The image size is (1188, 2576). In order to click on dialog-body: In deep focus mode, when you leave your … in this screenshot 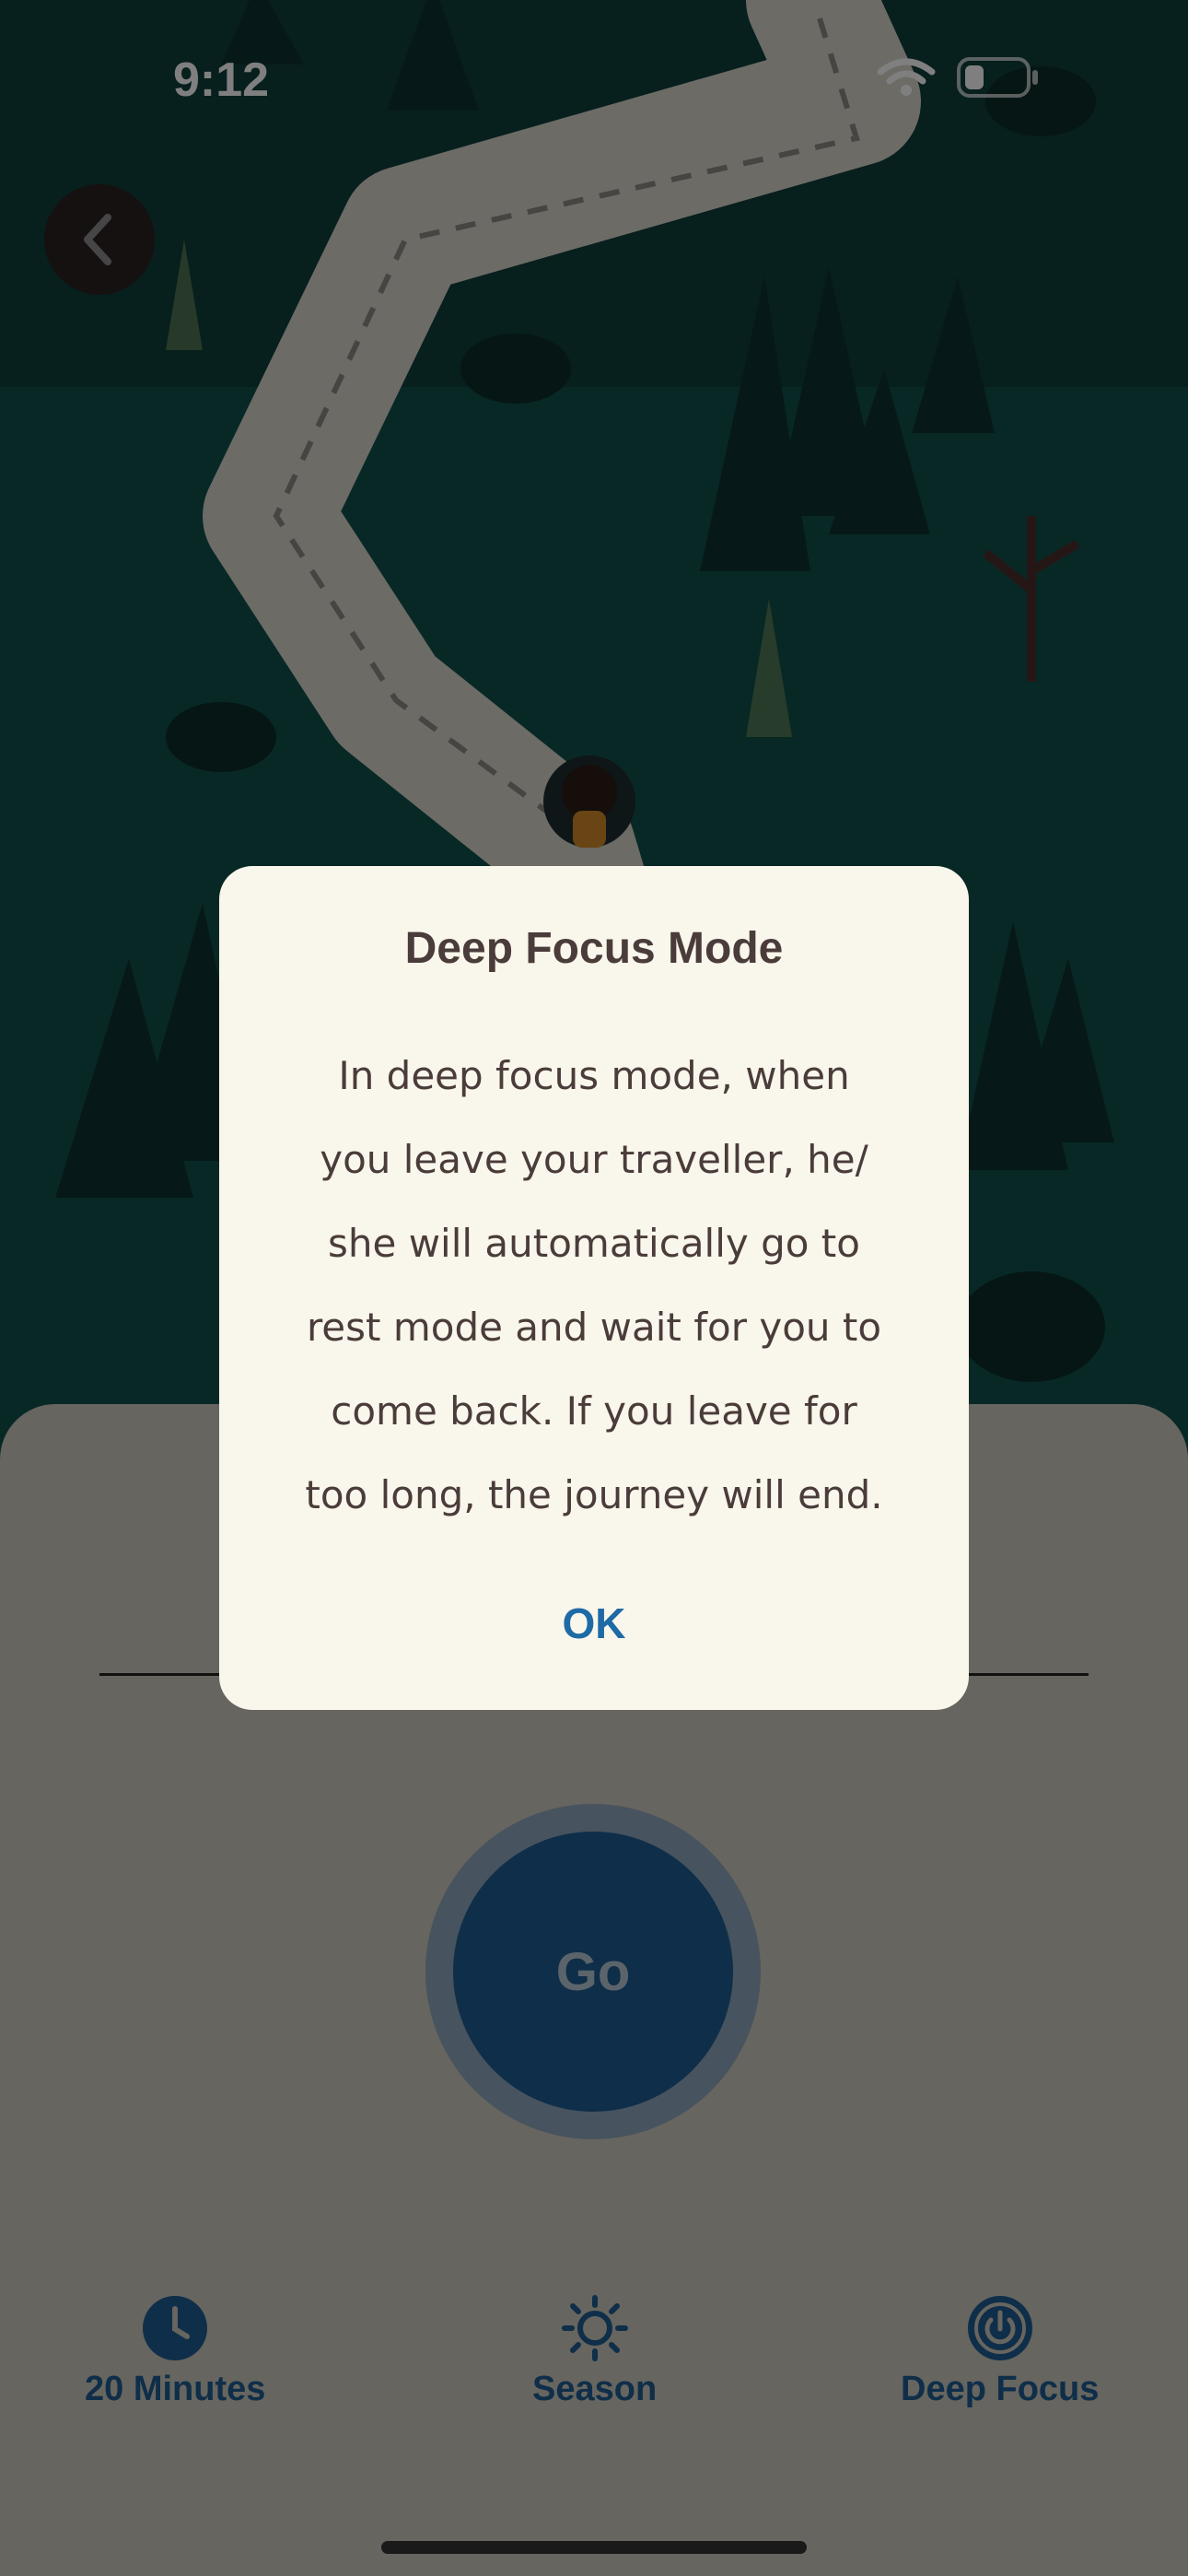, I will do `click(594, 1285)`.